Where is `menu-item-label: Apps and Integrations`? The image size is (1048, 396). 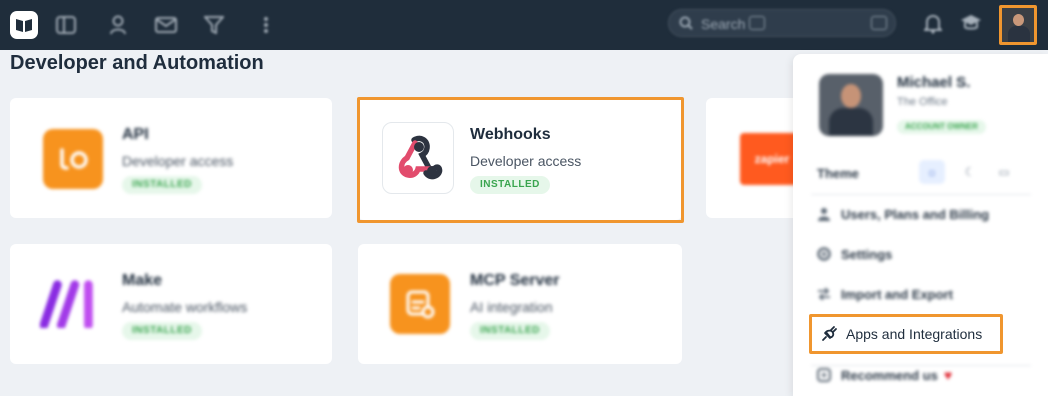 menu-item-label: Apps and Integrations is located at coordinates (914, 334).